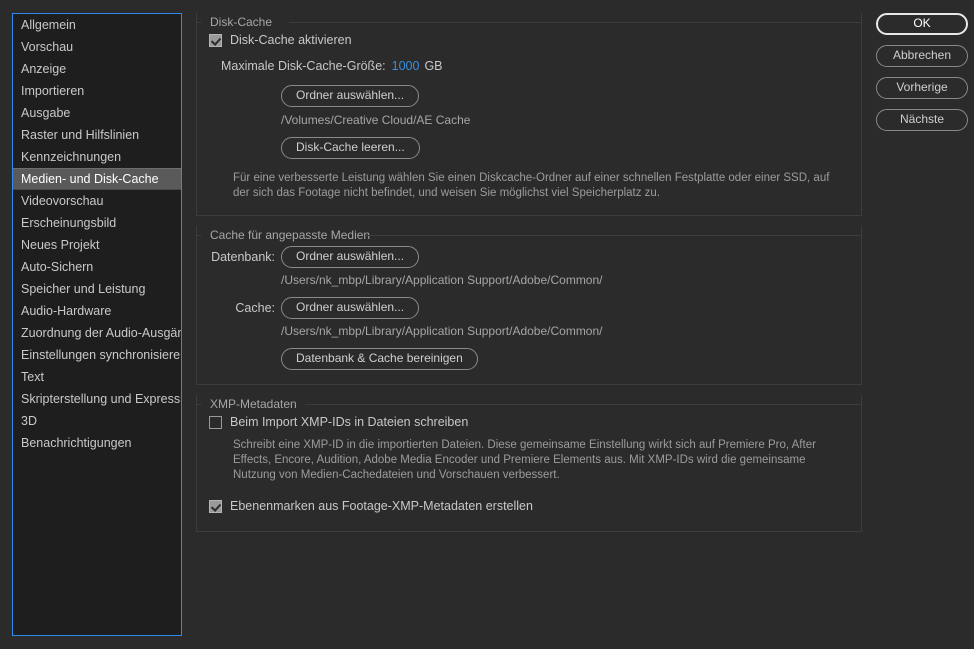 The image size is (974, 649). I want to click on clean-database-and-cache-button: Datenbank & Cache bereinigen, so click(379, 359).